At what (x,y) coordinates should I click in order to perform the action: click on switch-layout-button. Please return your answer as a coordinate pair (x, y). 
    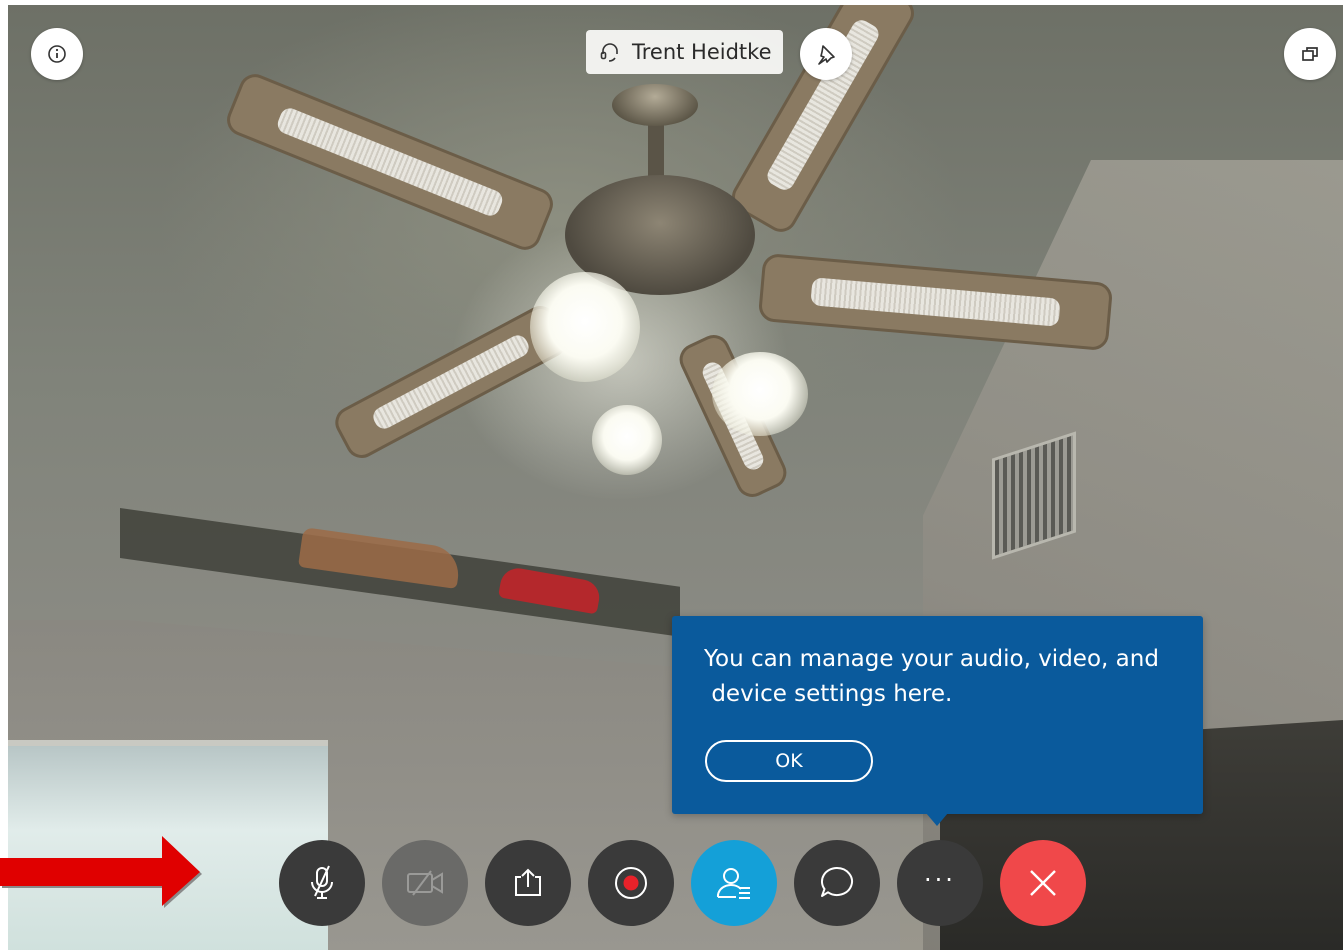
    Looking at the image, I should click on (1310, 54).